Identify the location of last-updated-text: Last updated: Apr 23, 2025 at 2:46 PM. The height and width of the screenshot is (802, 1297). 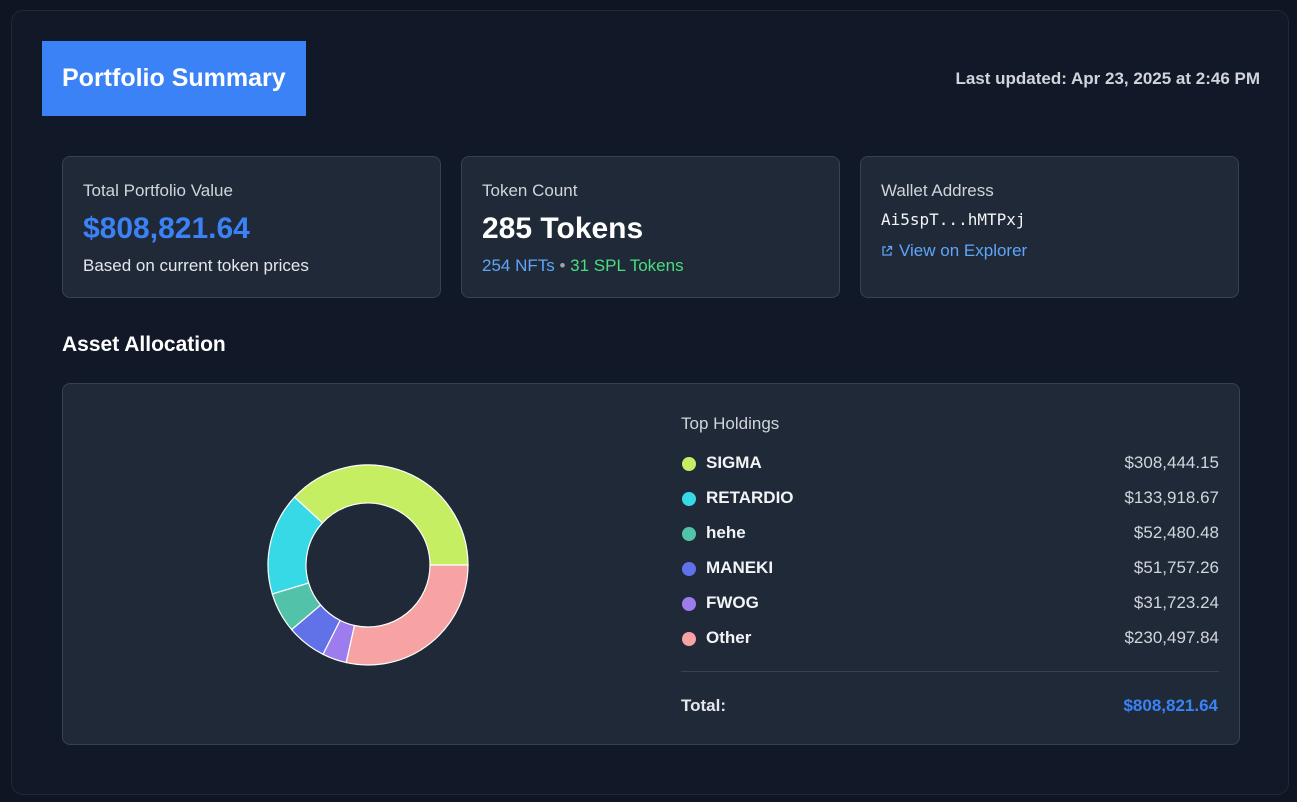
(1107, 78).